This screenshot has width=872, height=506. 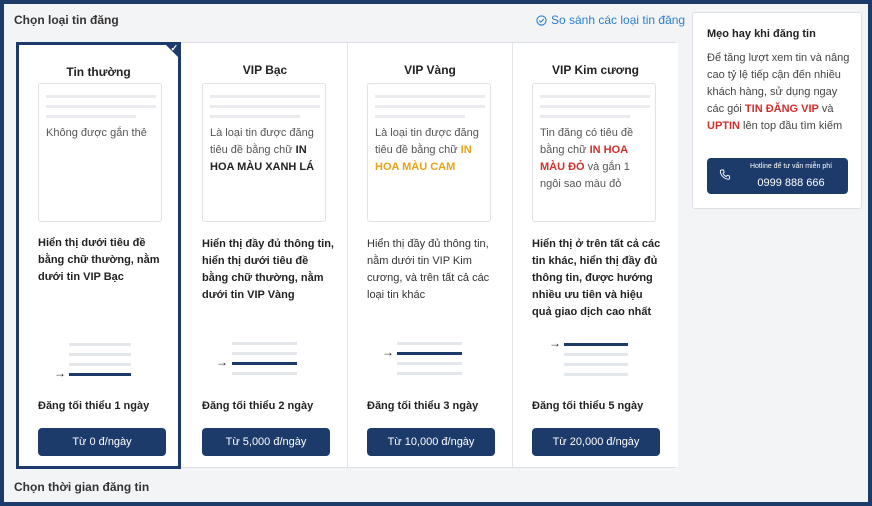 What do you see at coordinates (761, 34) in the screenshot?
I see `tips-title: Mẹo hay khi đăng tin` at bounding box center [761, 34].